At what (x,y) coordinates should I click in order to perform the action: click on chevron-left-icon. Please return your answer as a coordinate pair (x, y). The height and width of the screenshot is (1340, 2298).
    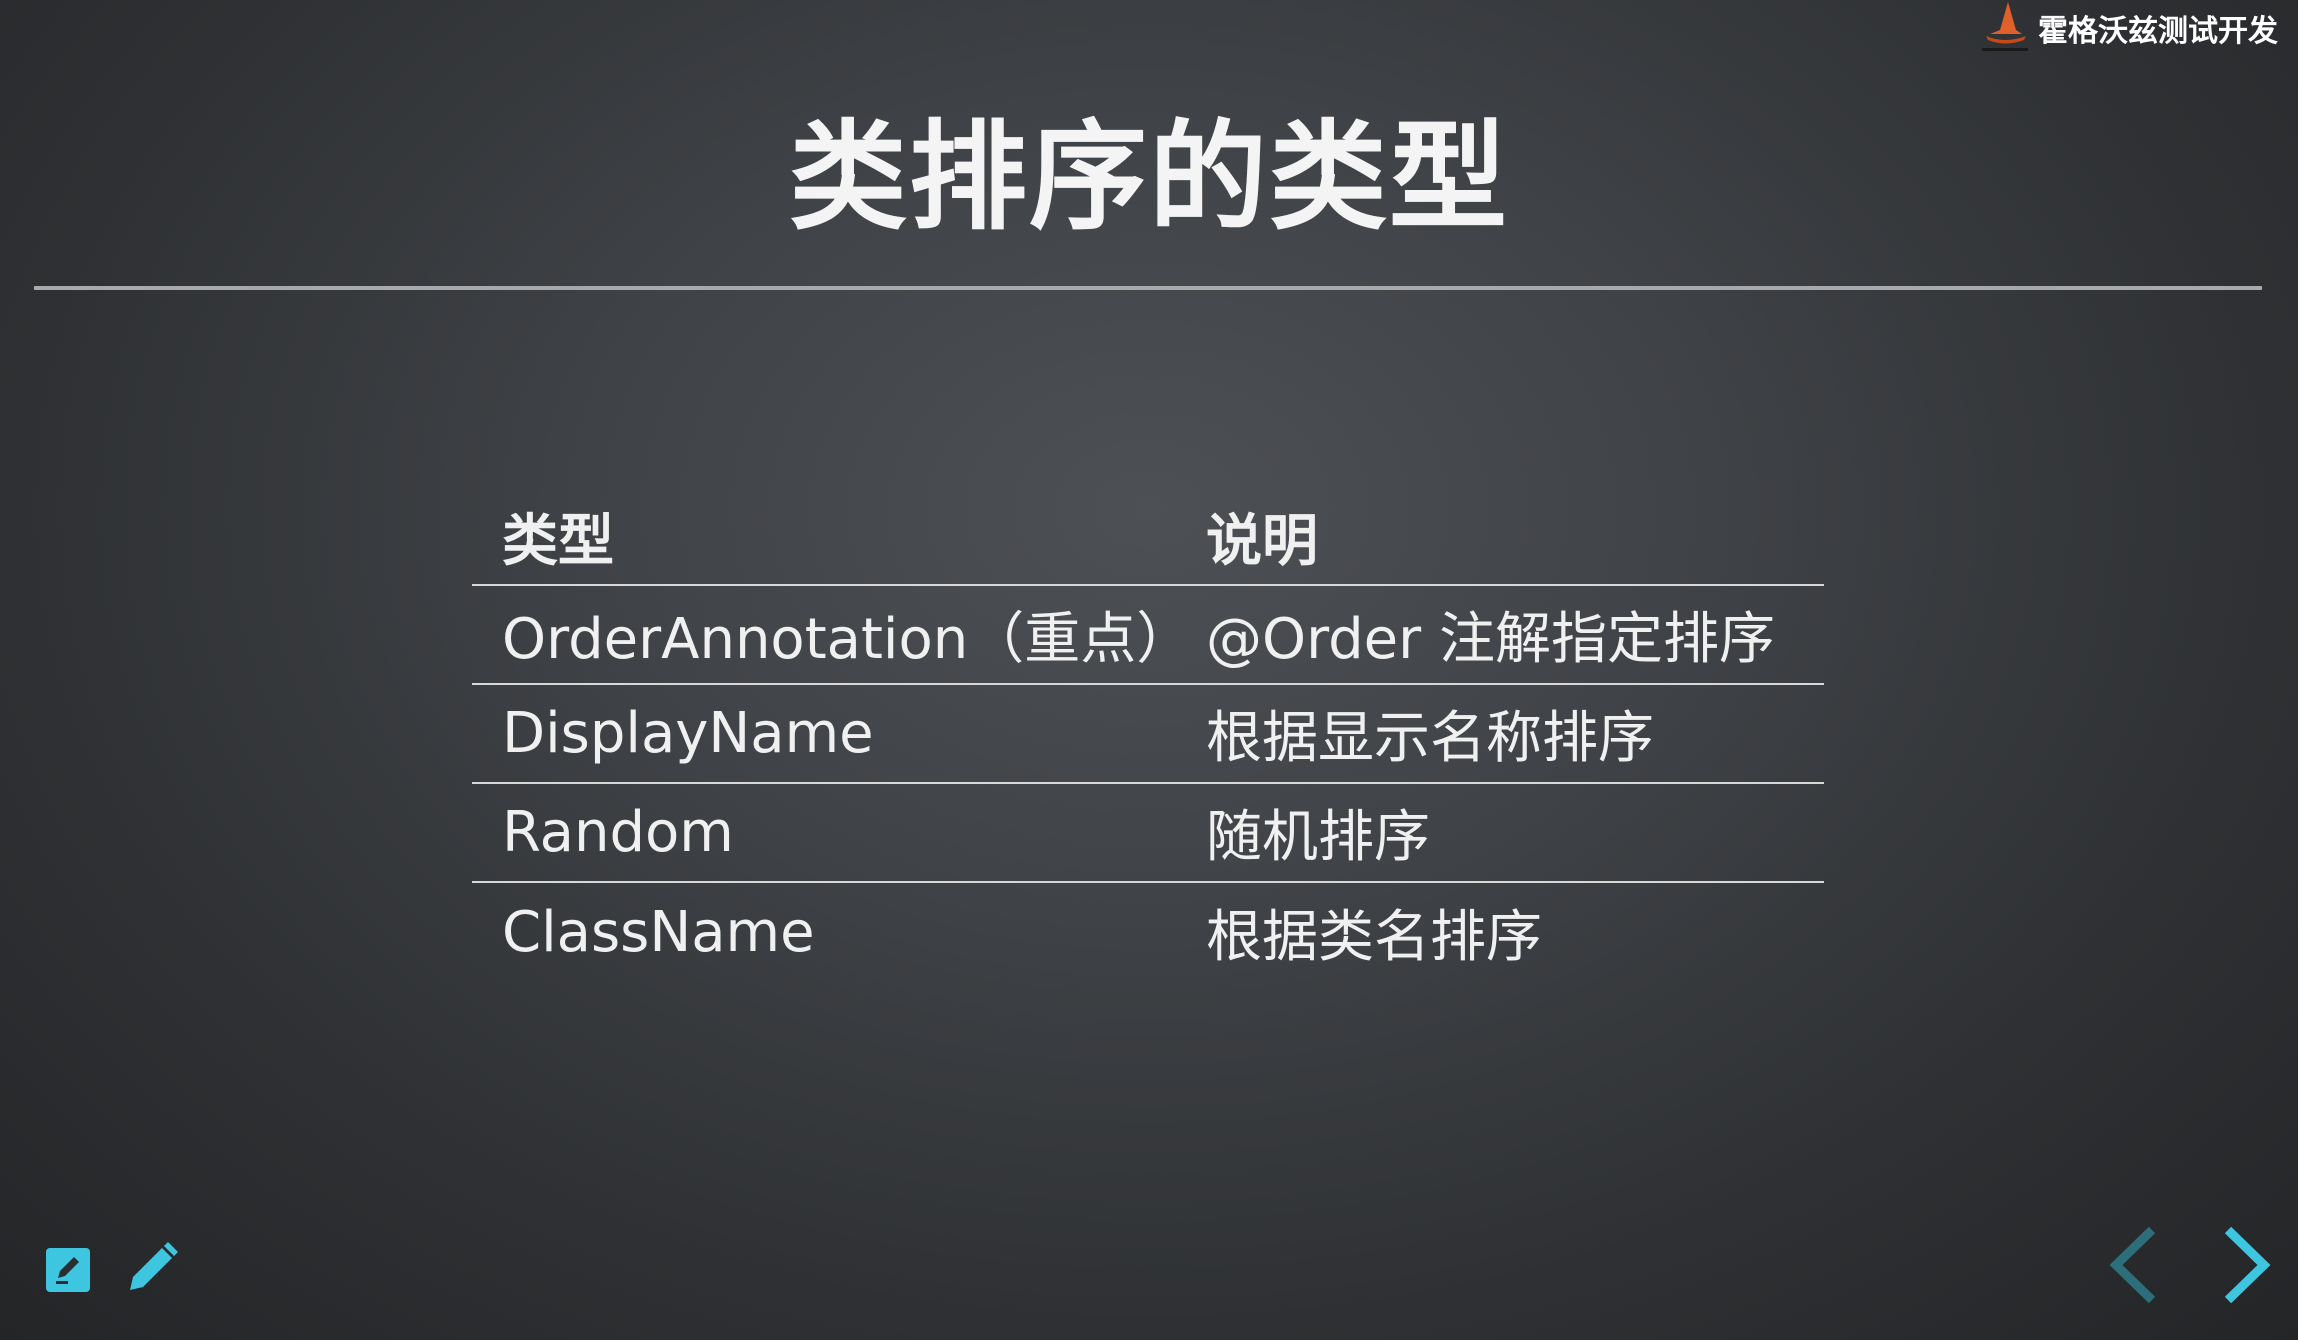
    Looking at the image, I should click on (2132, 1265).